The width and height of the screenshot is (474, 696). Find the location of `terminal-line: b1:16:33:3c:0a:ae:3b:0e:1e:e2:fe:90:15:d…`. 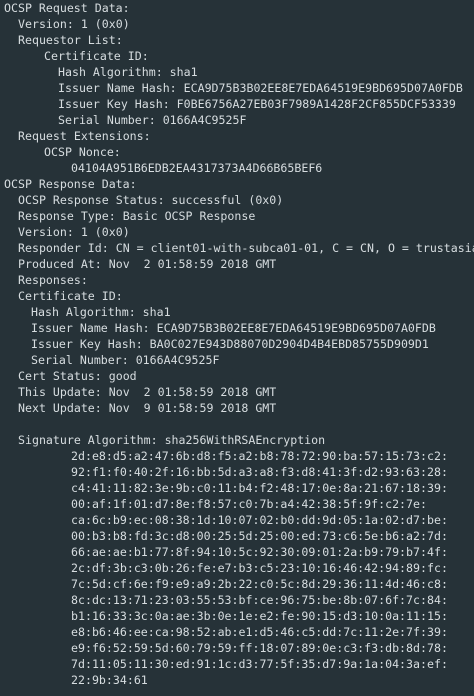

terminal-line: b1:16:33:3c:0a:ae:3b:0e:1e:e2:fe:90:15:d… is located at coordinates (259, 616).